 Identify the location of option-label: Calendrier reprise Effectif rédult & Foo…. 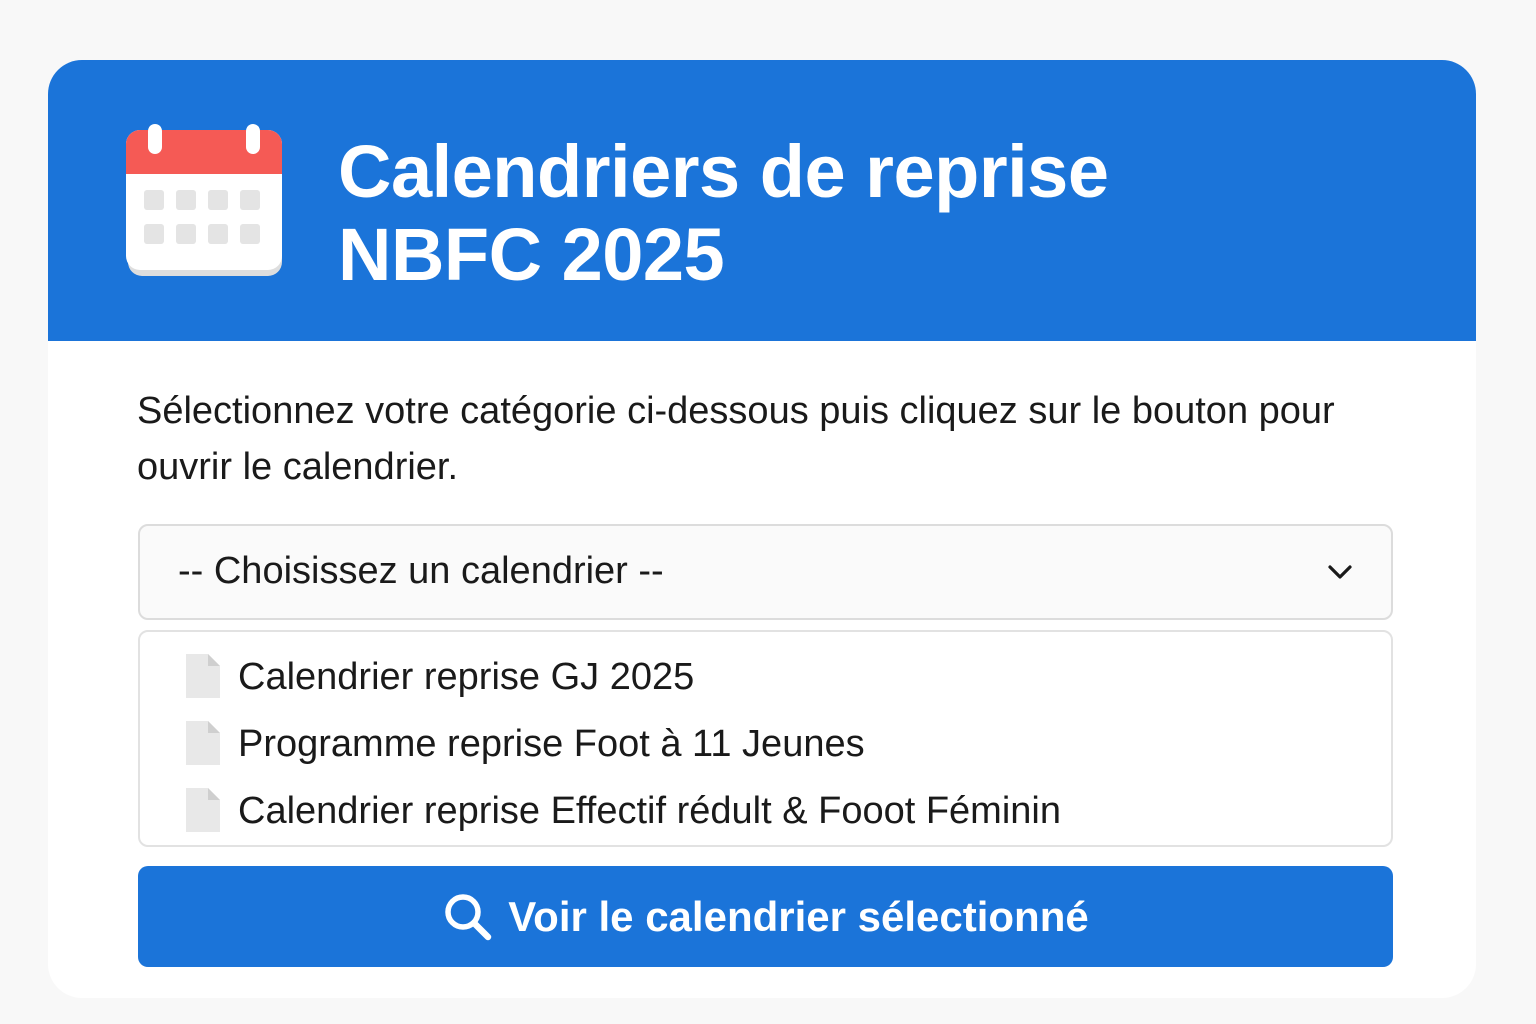
(649, 811).